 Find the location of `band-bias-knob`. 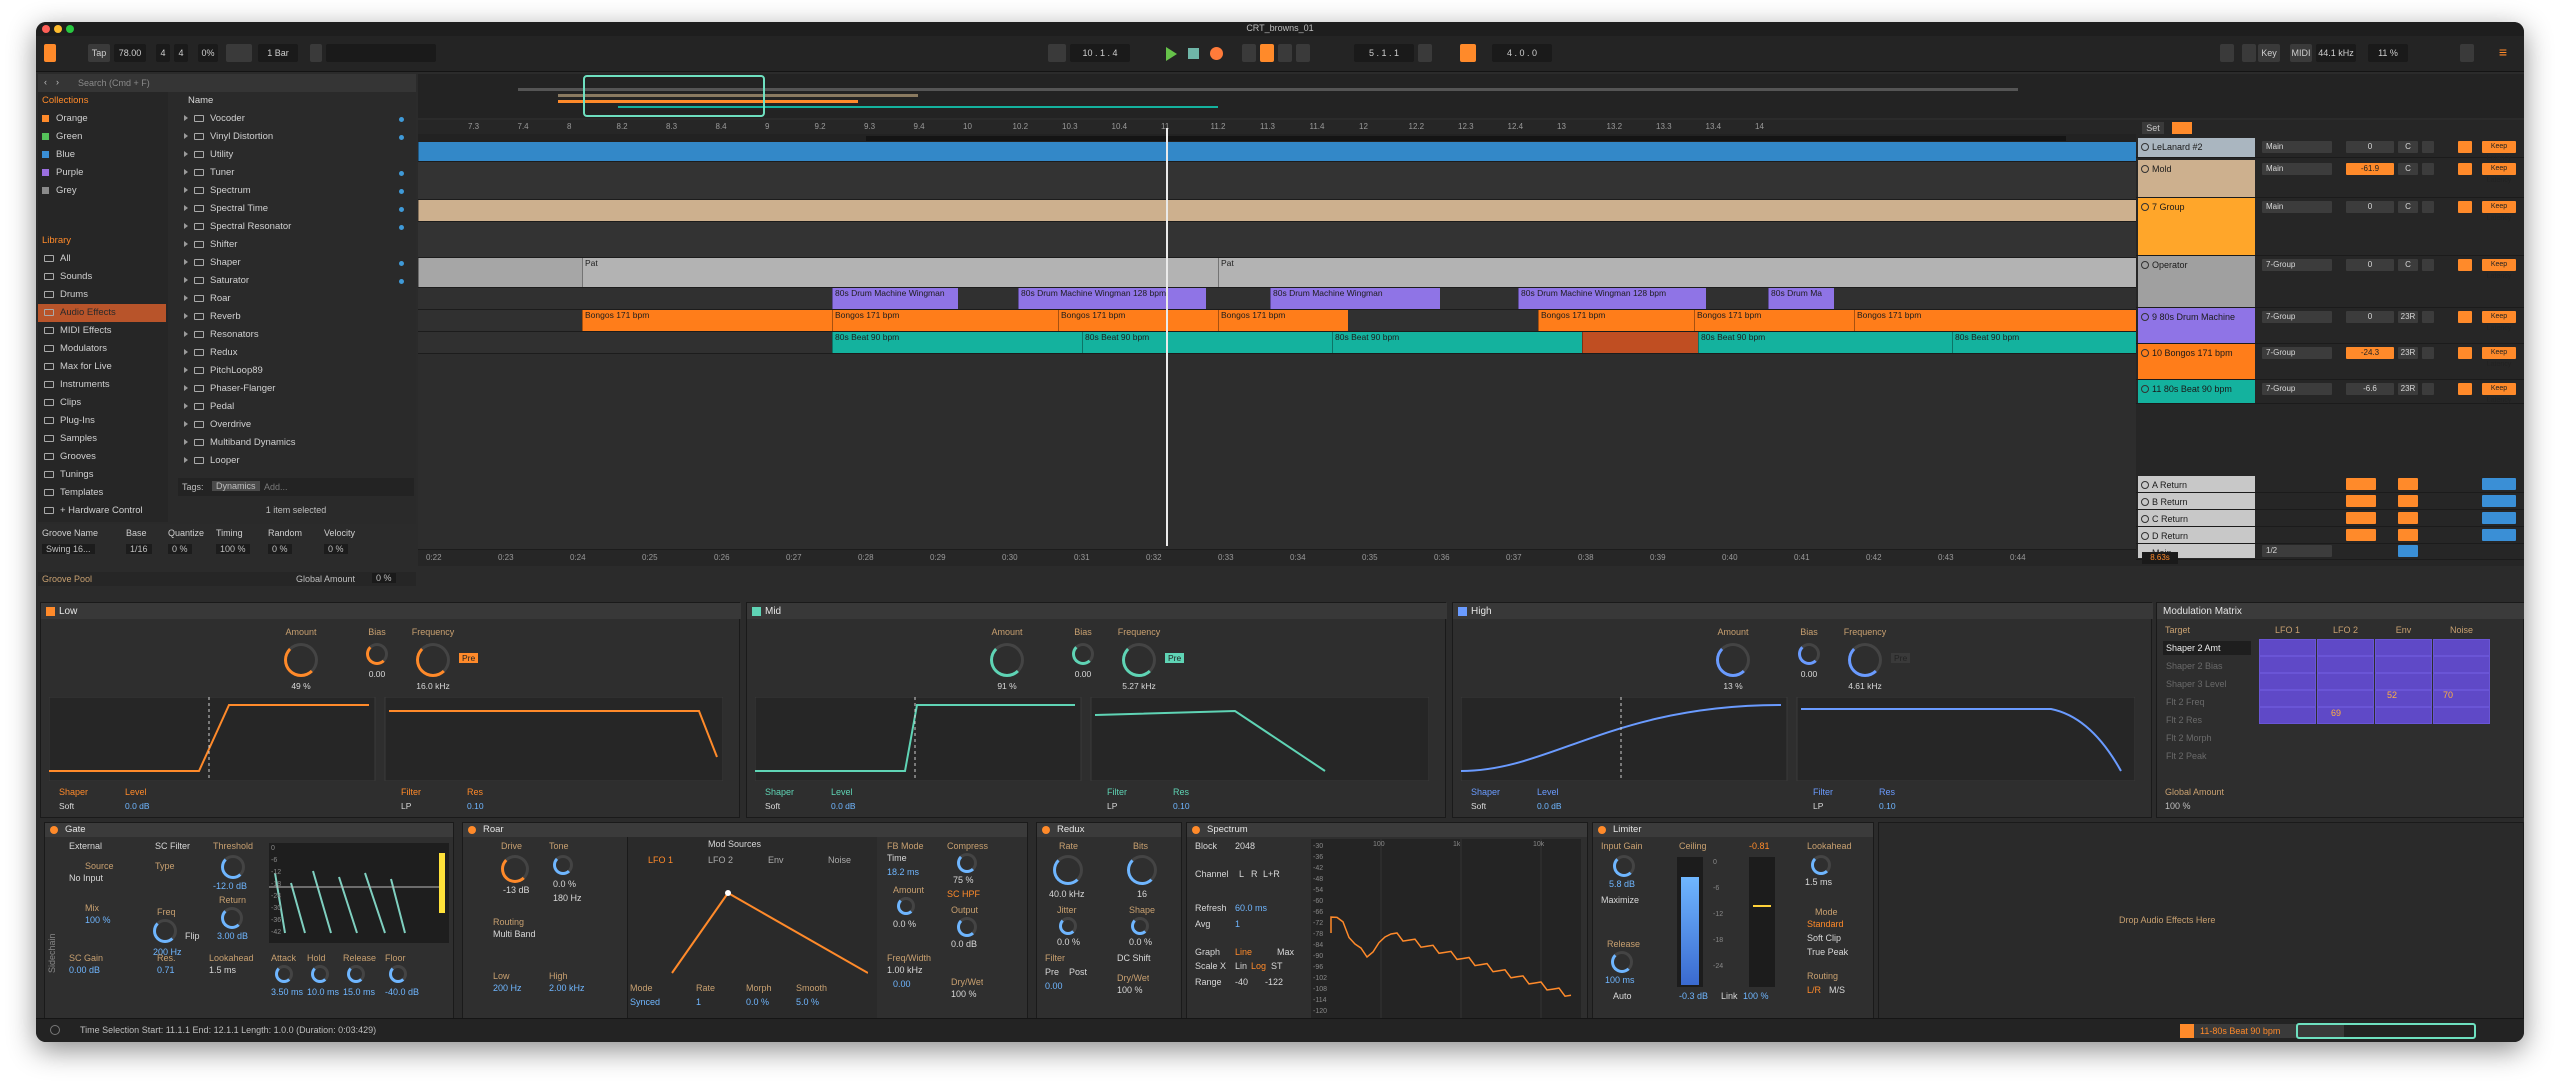

band-bias-knob is located at coordinates (377, 654).